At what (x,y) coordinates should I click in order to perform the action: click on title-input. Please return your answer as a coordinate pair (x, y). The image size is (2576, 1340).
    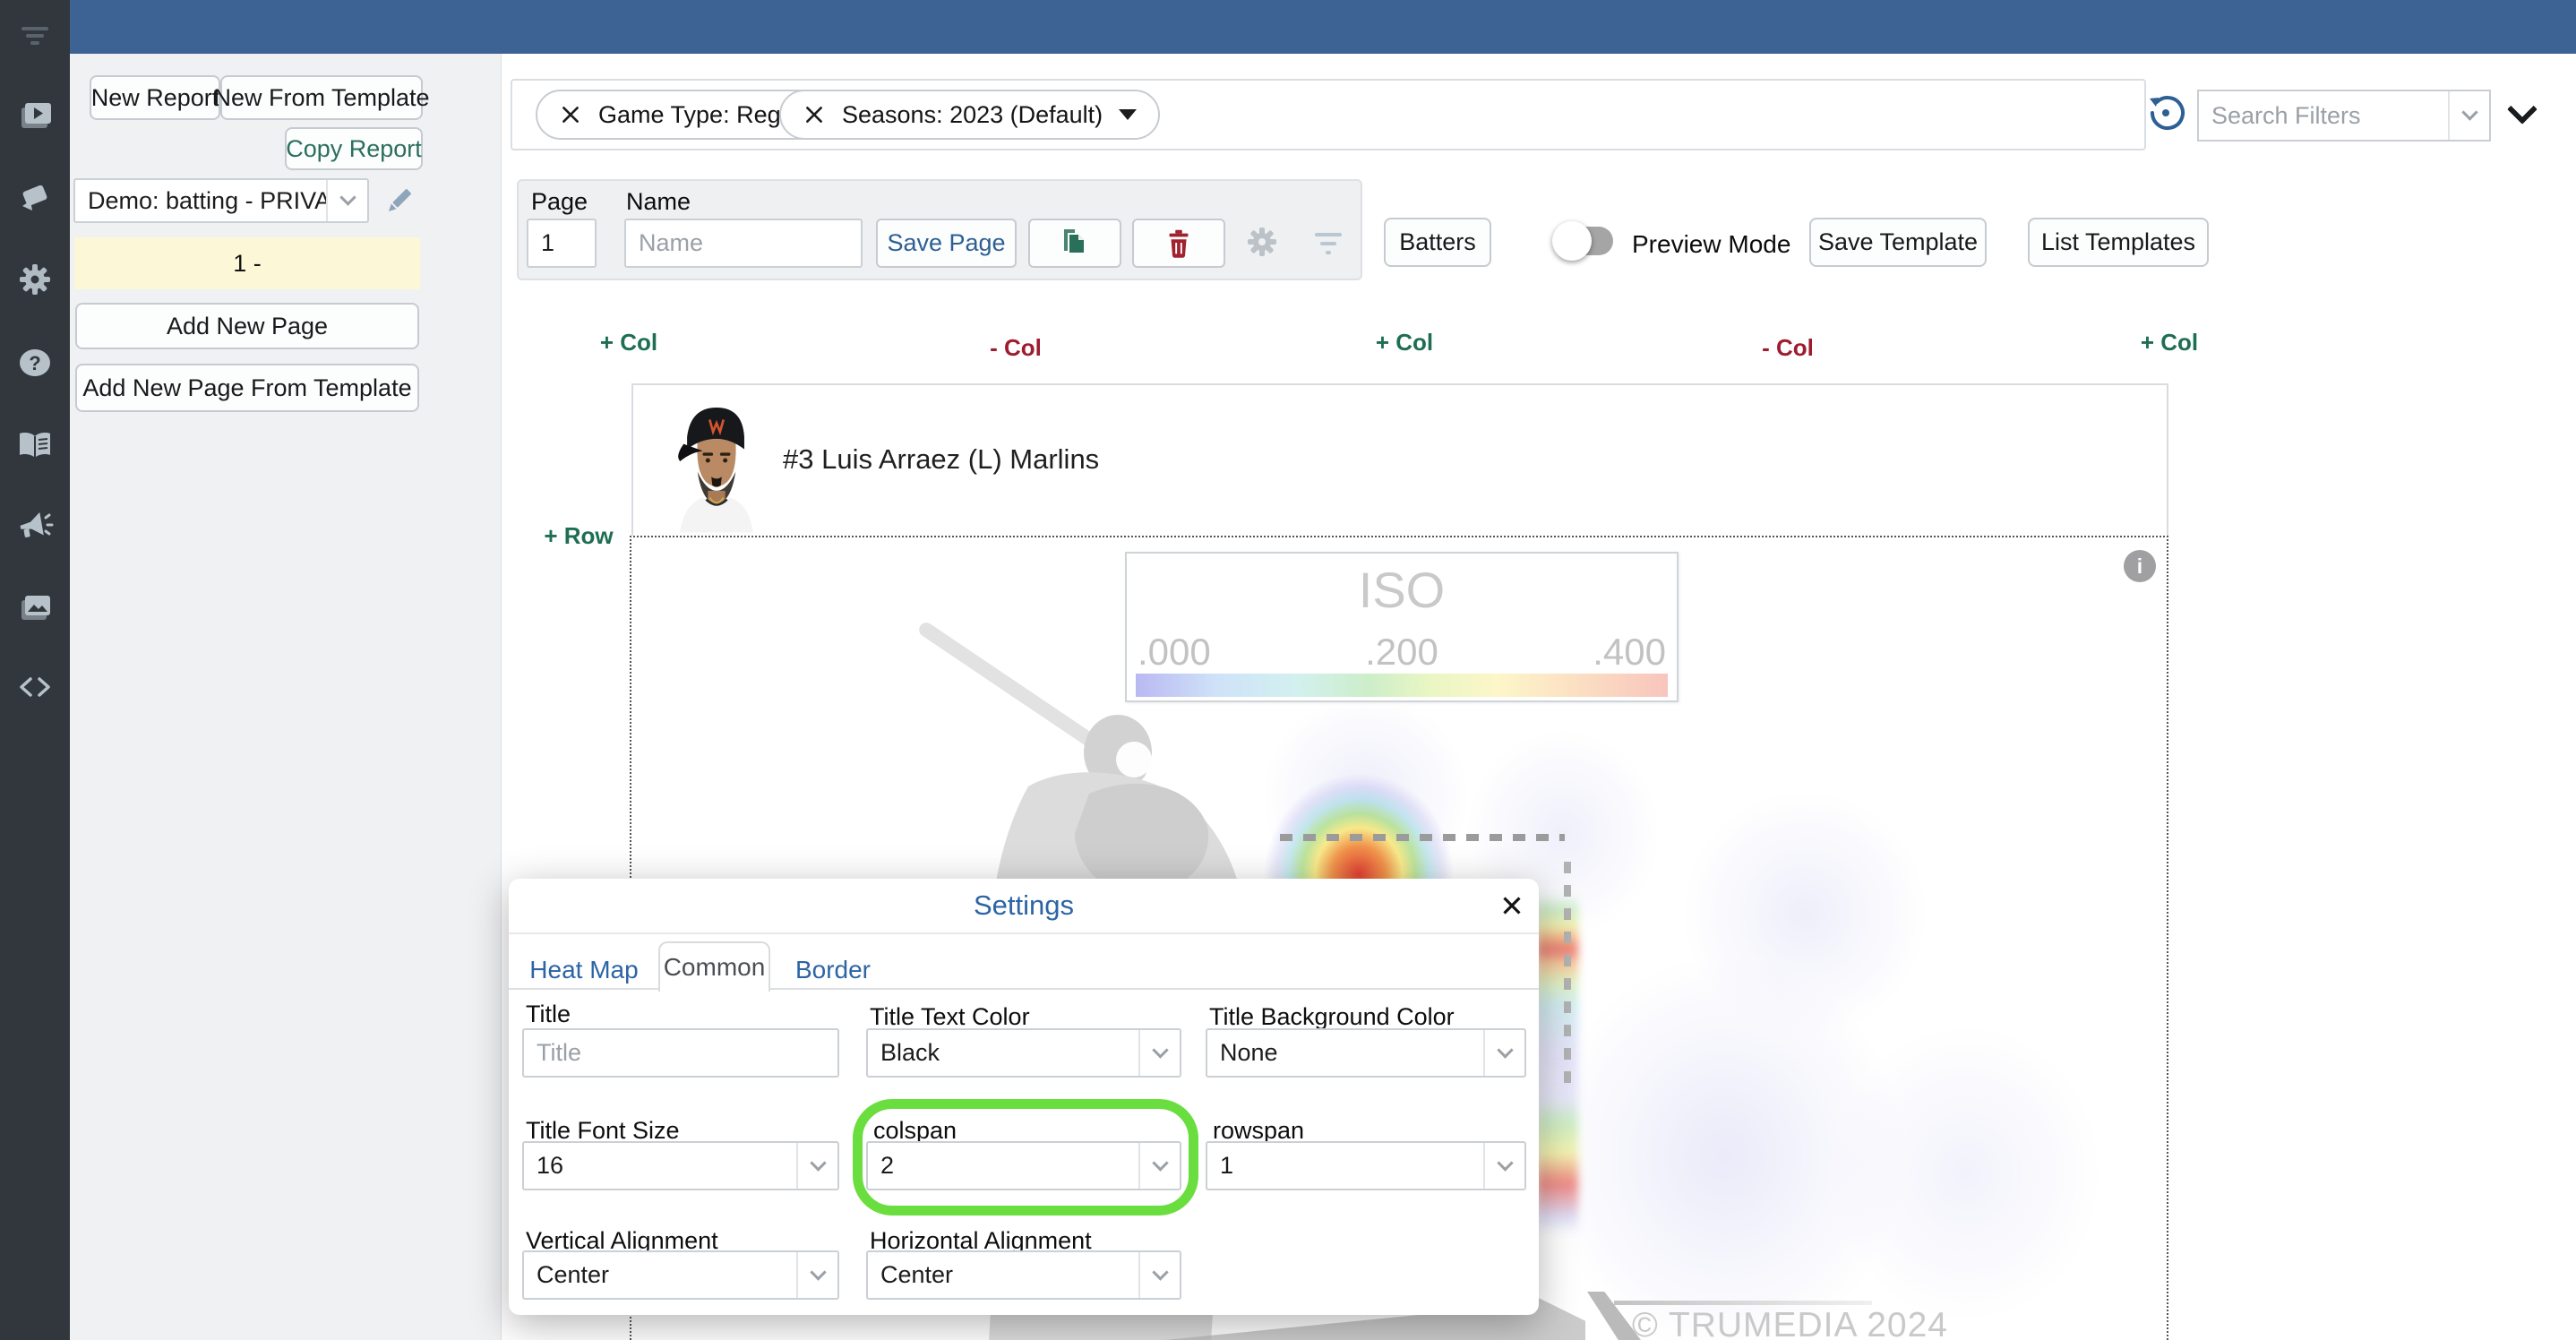
    Looking at the image, I should click on (680, 1053).